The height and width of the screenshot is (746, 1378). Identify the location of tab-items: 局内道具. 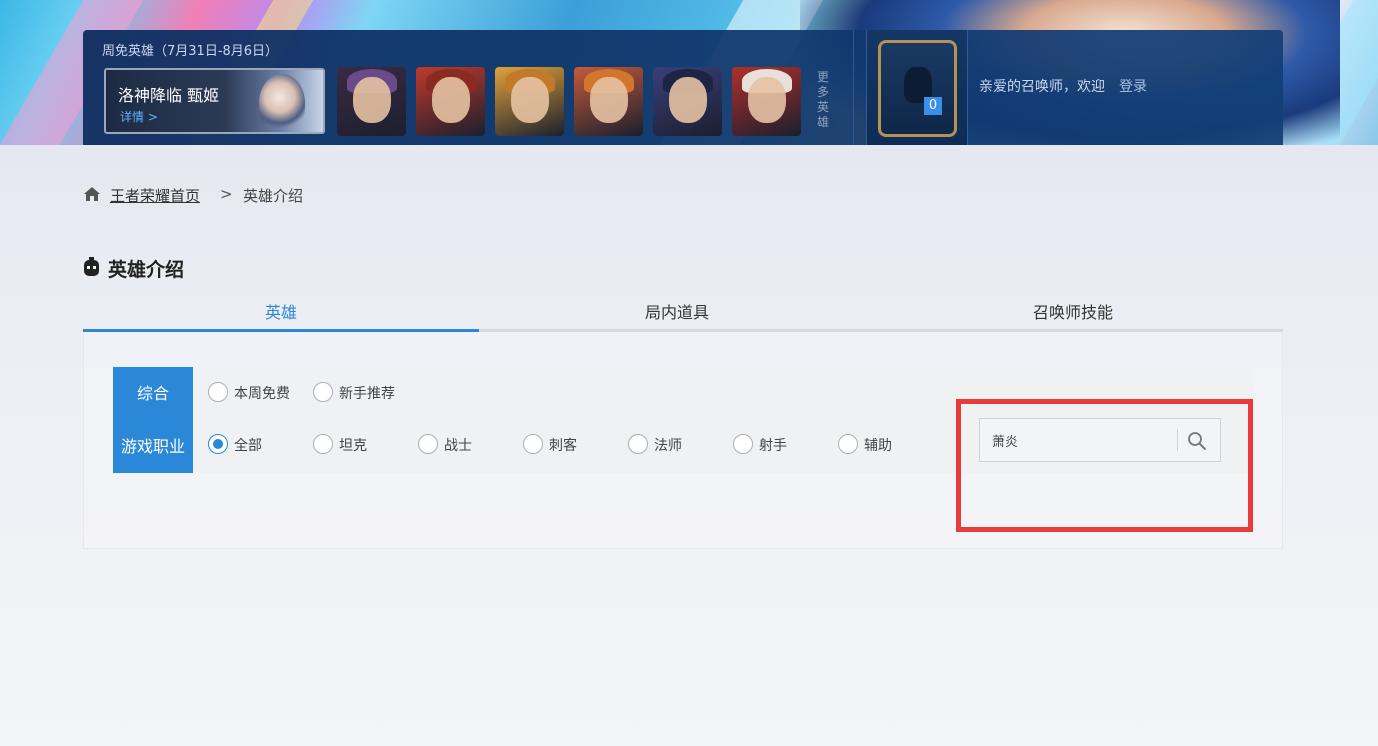
(677, 315).